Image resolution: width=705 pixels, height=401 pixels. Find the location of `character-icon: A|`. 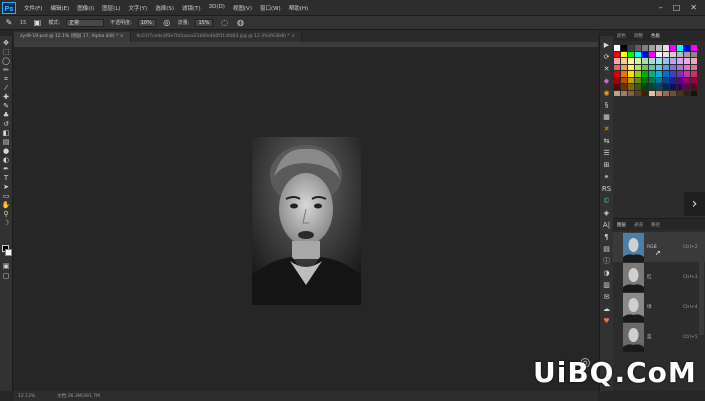

character-icon: A| is located at coordinates (607, 225).